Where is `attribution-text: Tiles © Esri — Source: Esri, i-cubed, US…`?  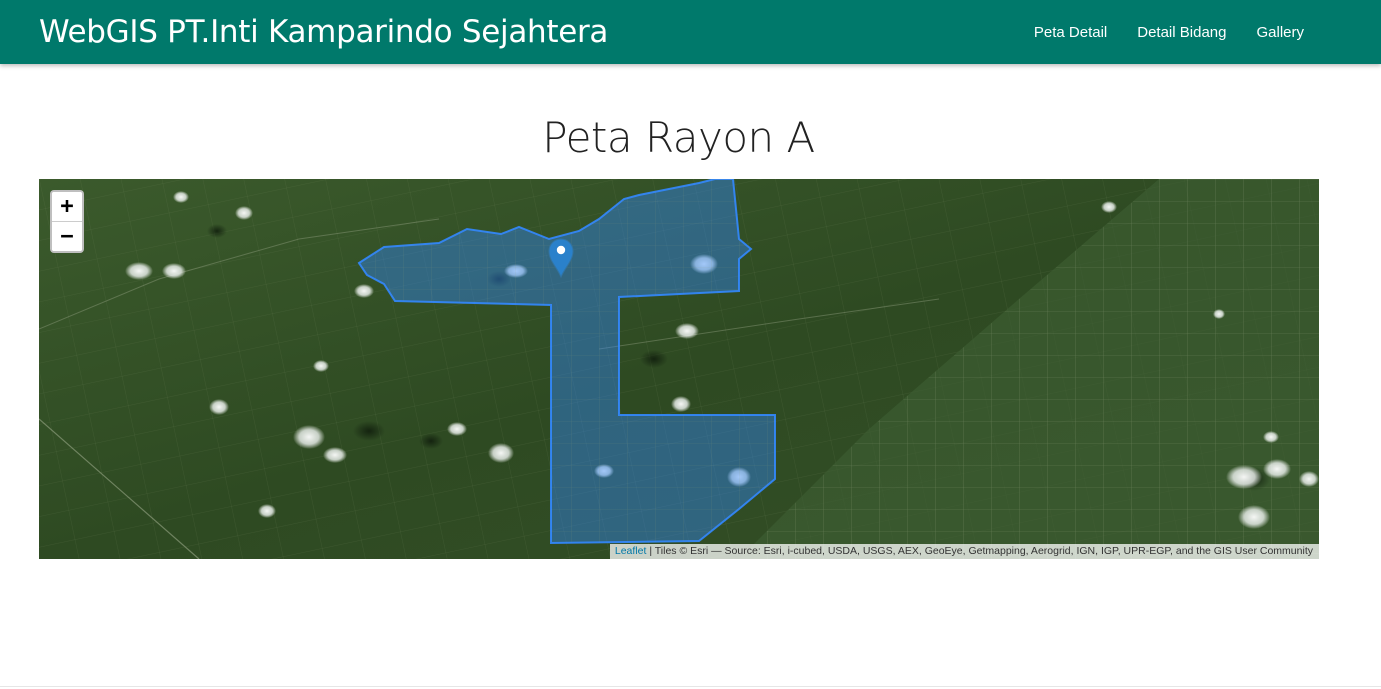 attribution-text: Tiles © Esri — Source: Esri, i-cubed, US… is located at coordinates (983, 551).